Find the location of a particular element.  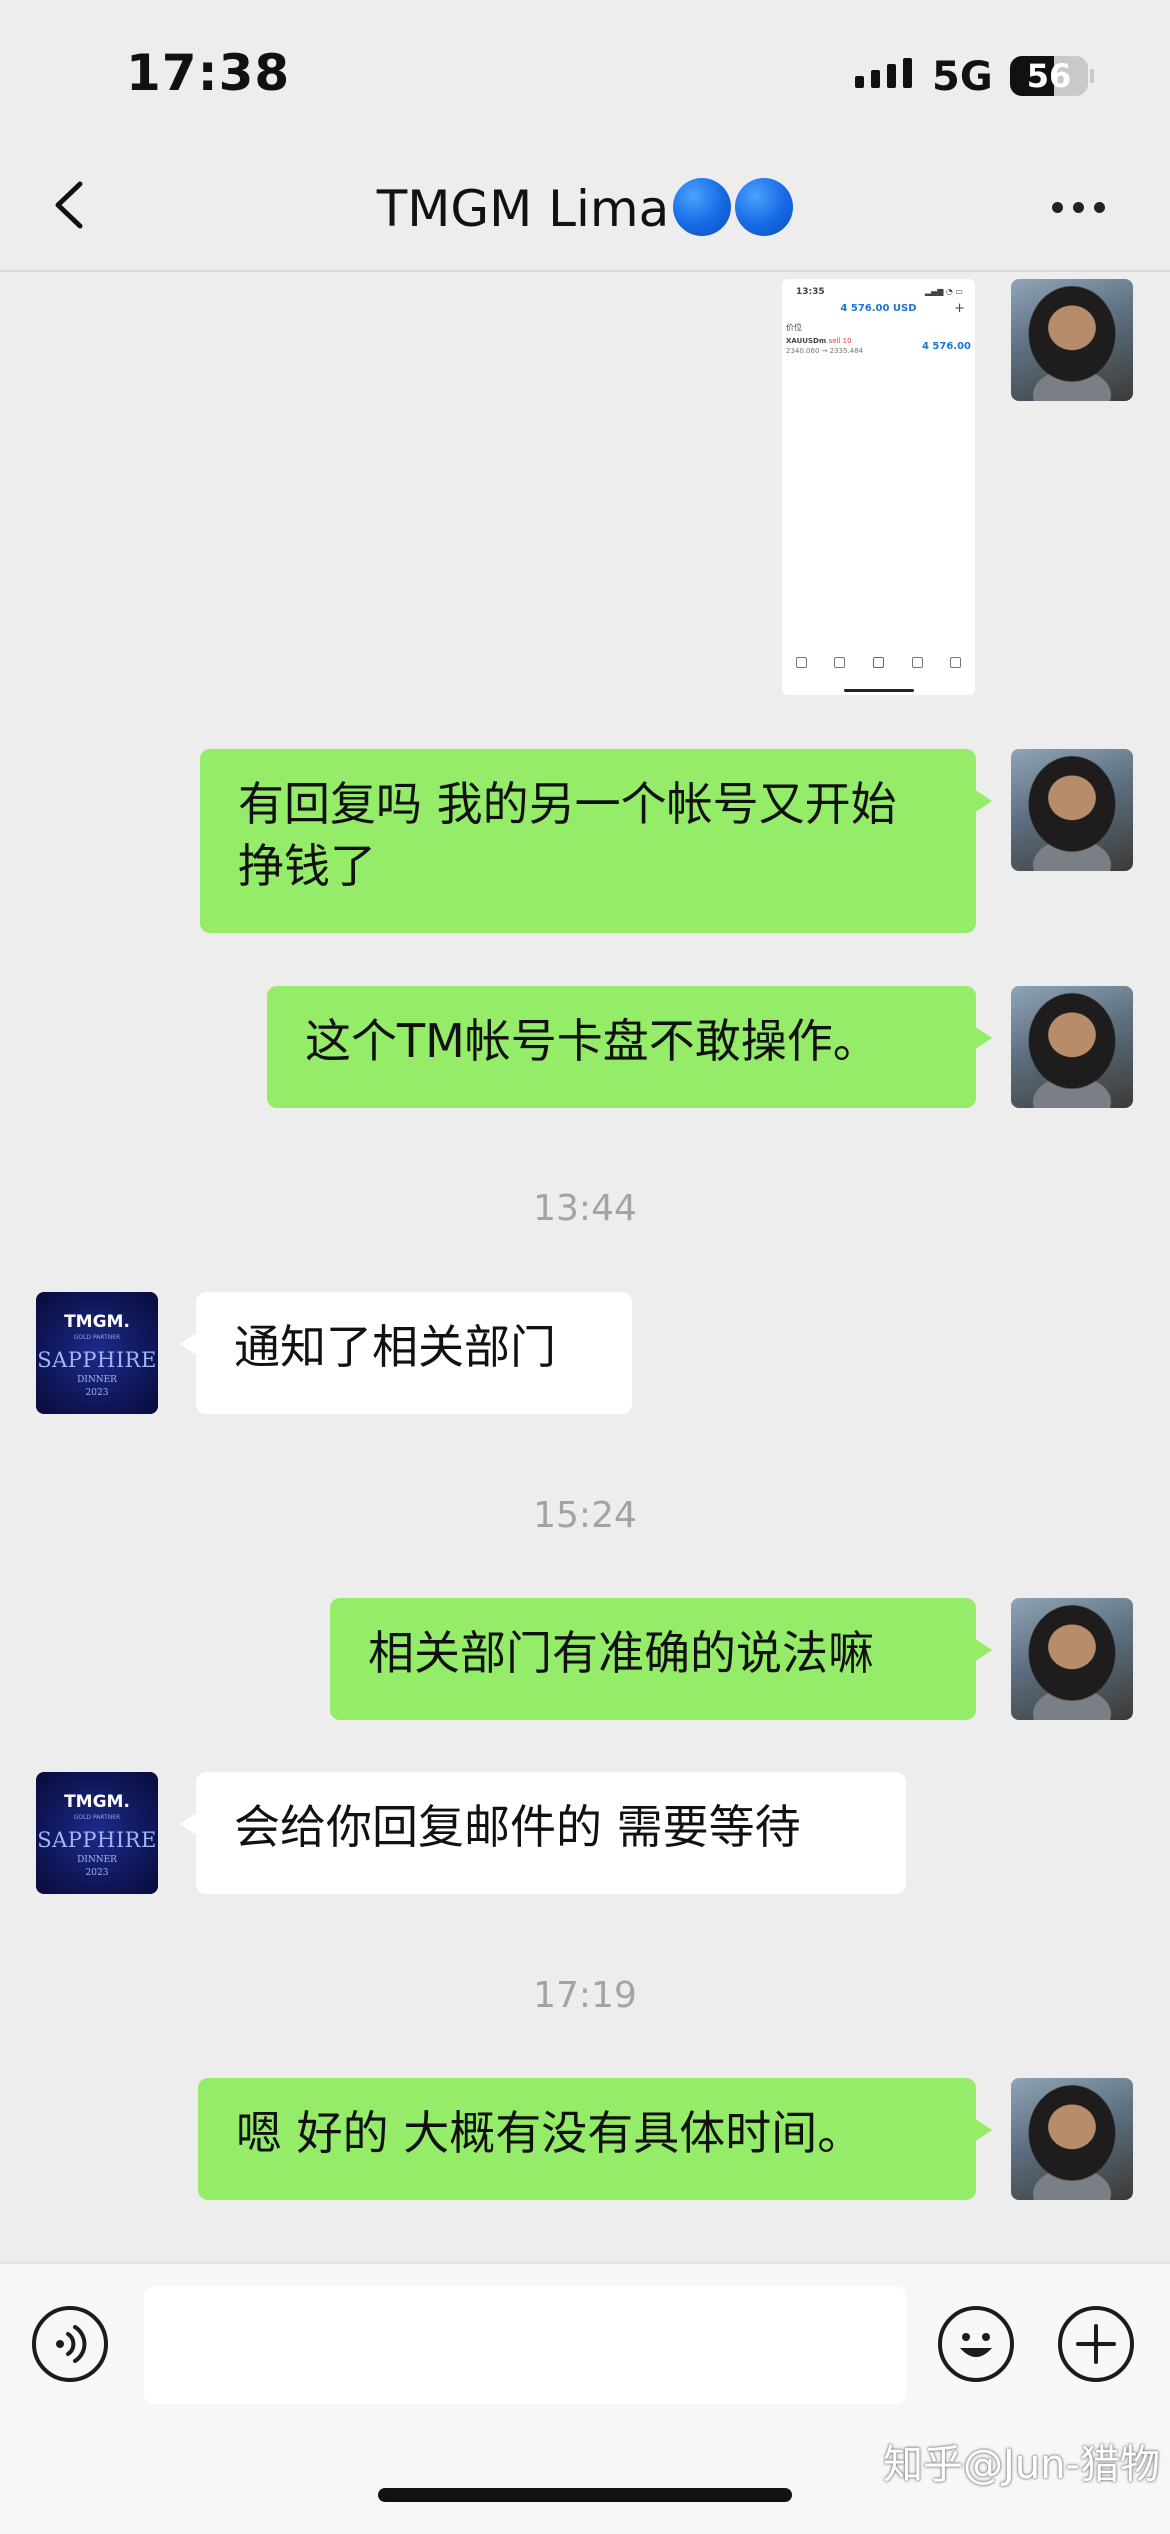

message-text: 会给你回复邮件的 需要等待 is located at coordinates (517, 1827).